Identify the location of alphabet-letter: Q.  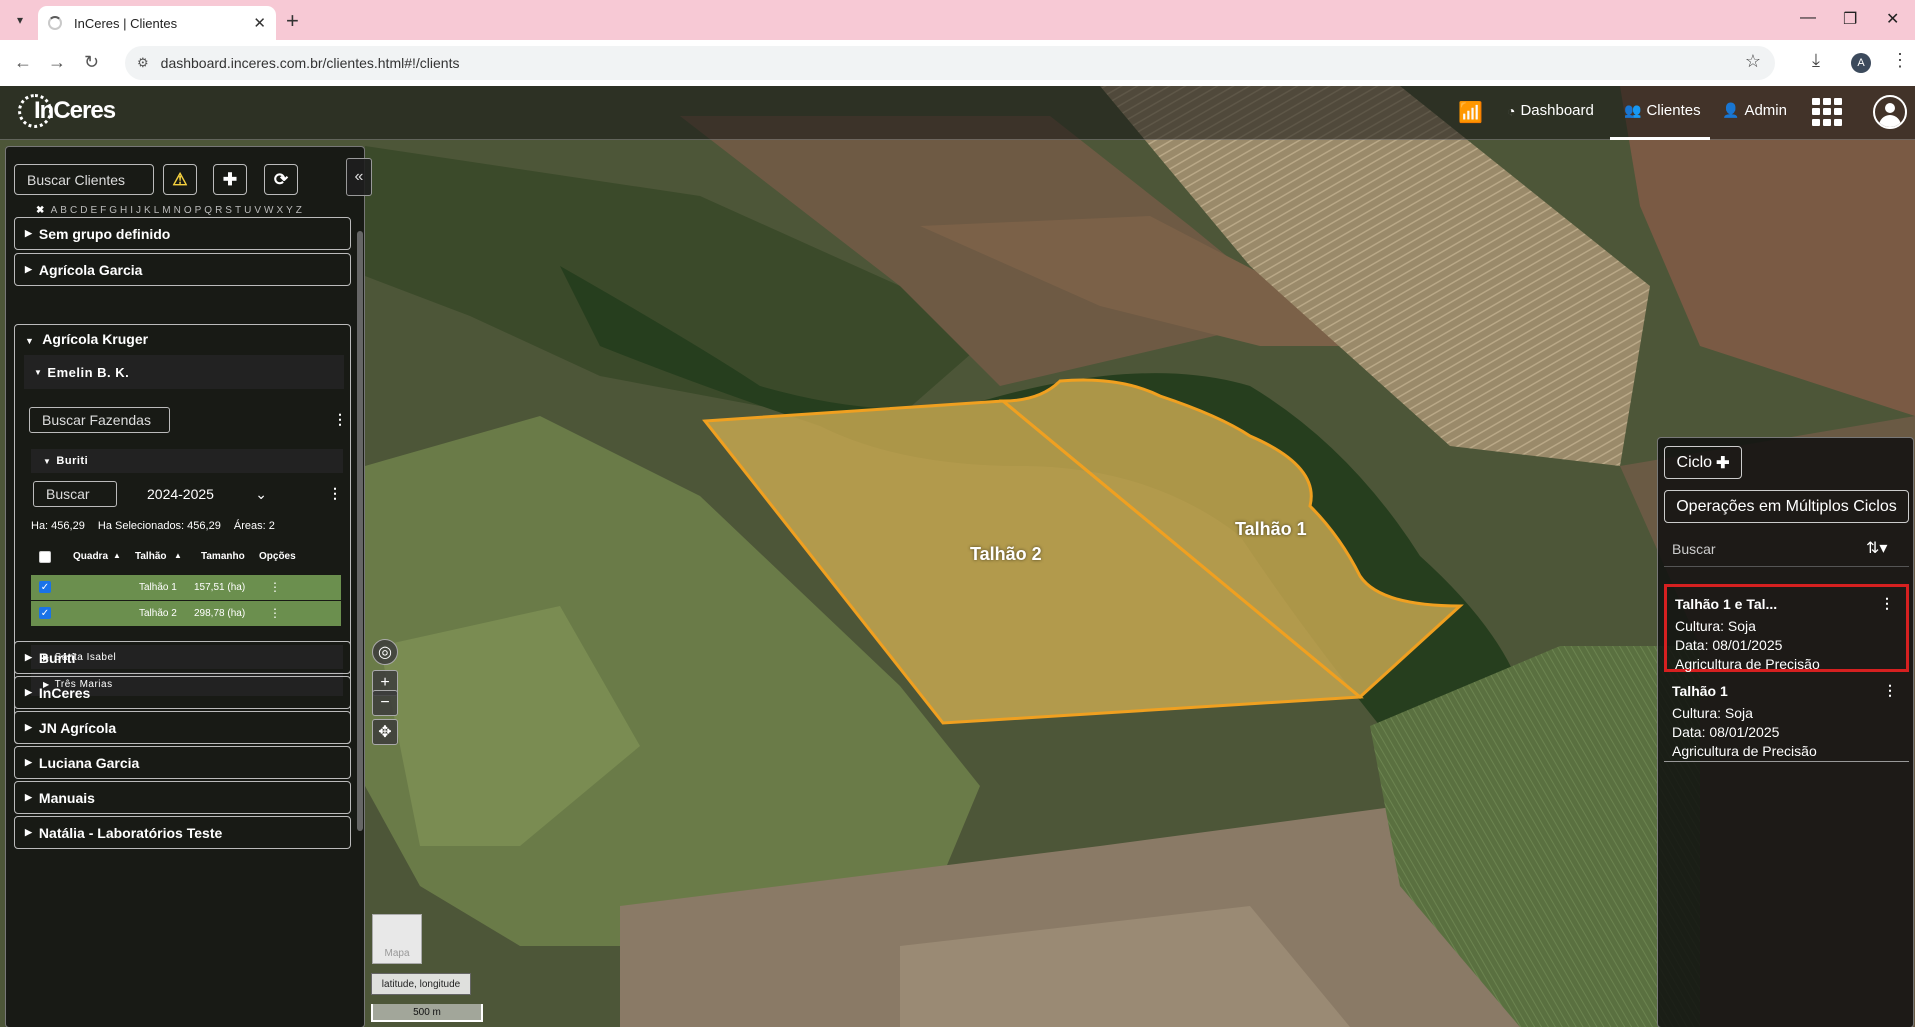
(208, 210).